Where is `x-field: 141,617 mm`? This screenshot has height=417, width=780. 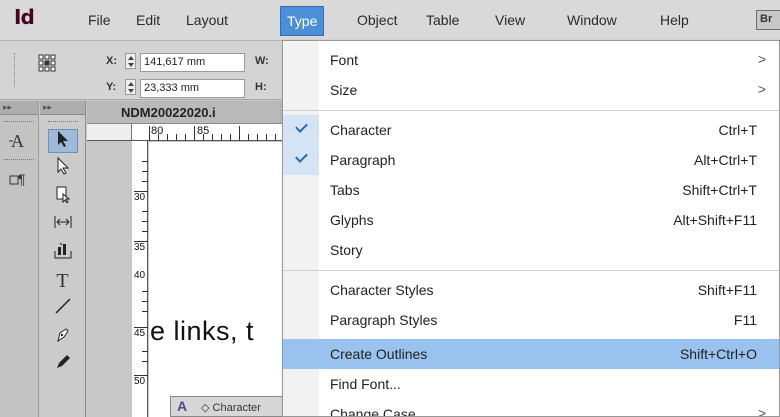
x-field: 141,617 mm is located at coordinates (192, 62).